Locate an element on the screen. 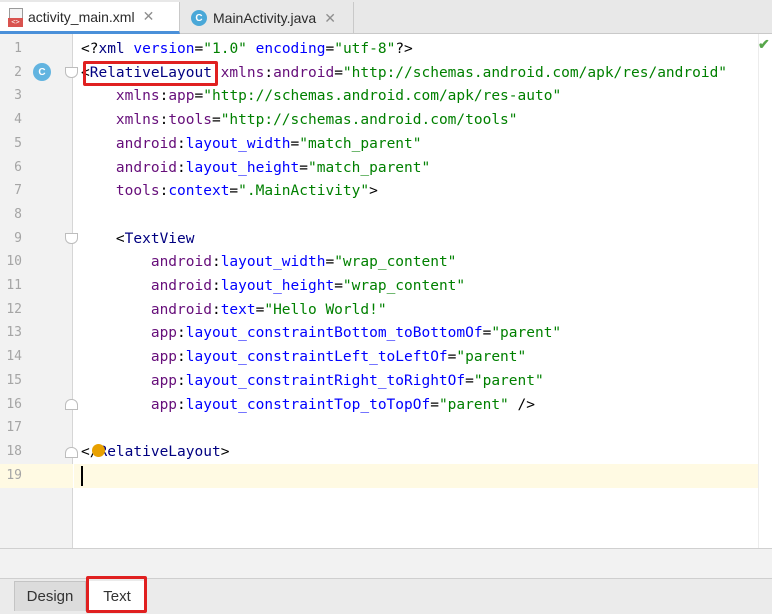  xml-file-icon: <> is located at coordinates (16, 17).